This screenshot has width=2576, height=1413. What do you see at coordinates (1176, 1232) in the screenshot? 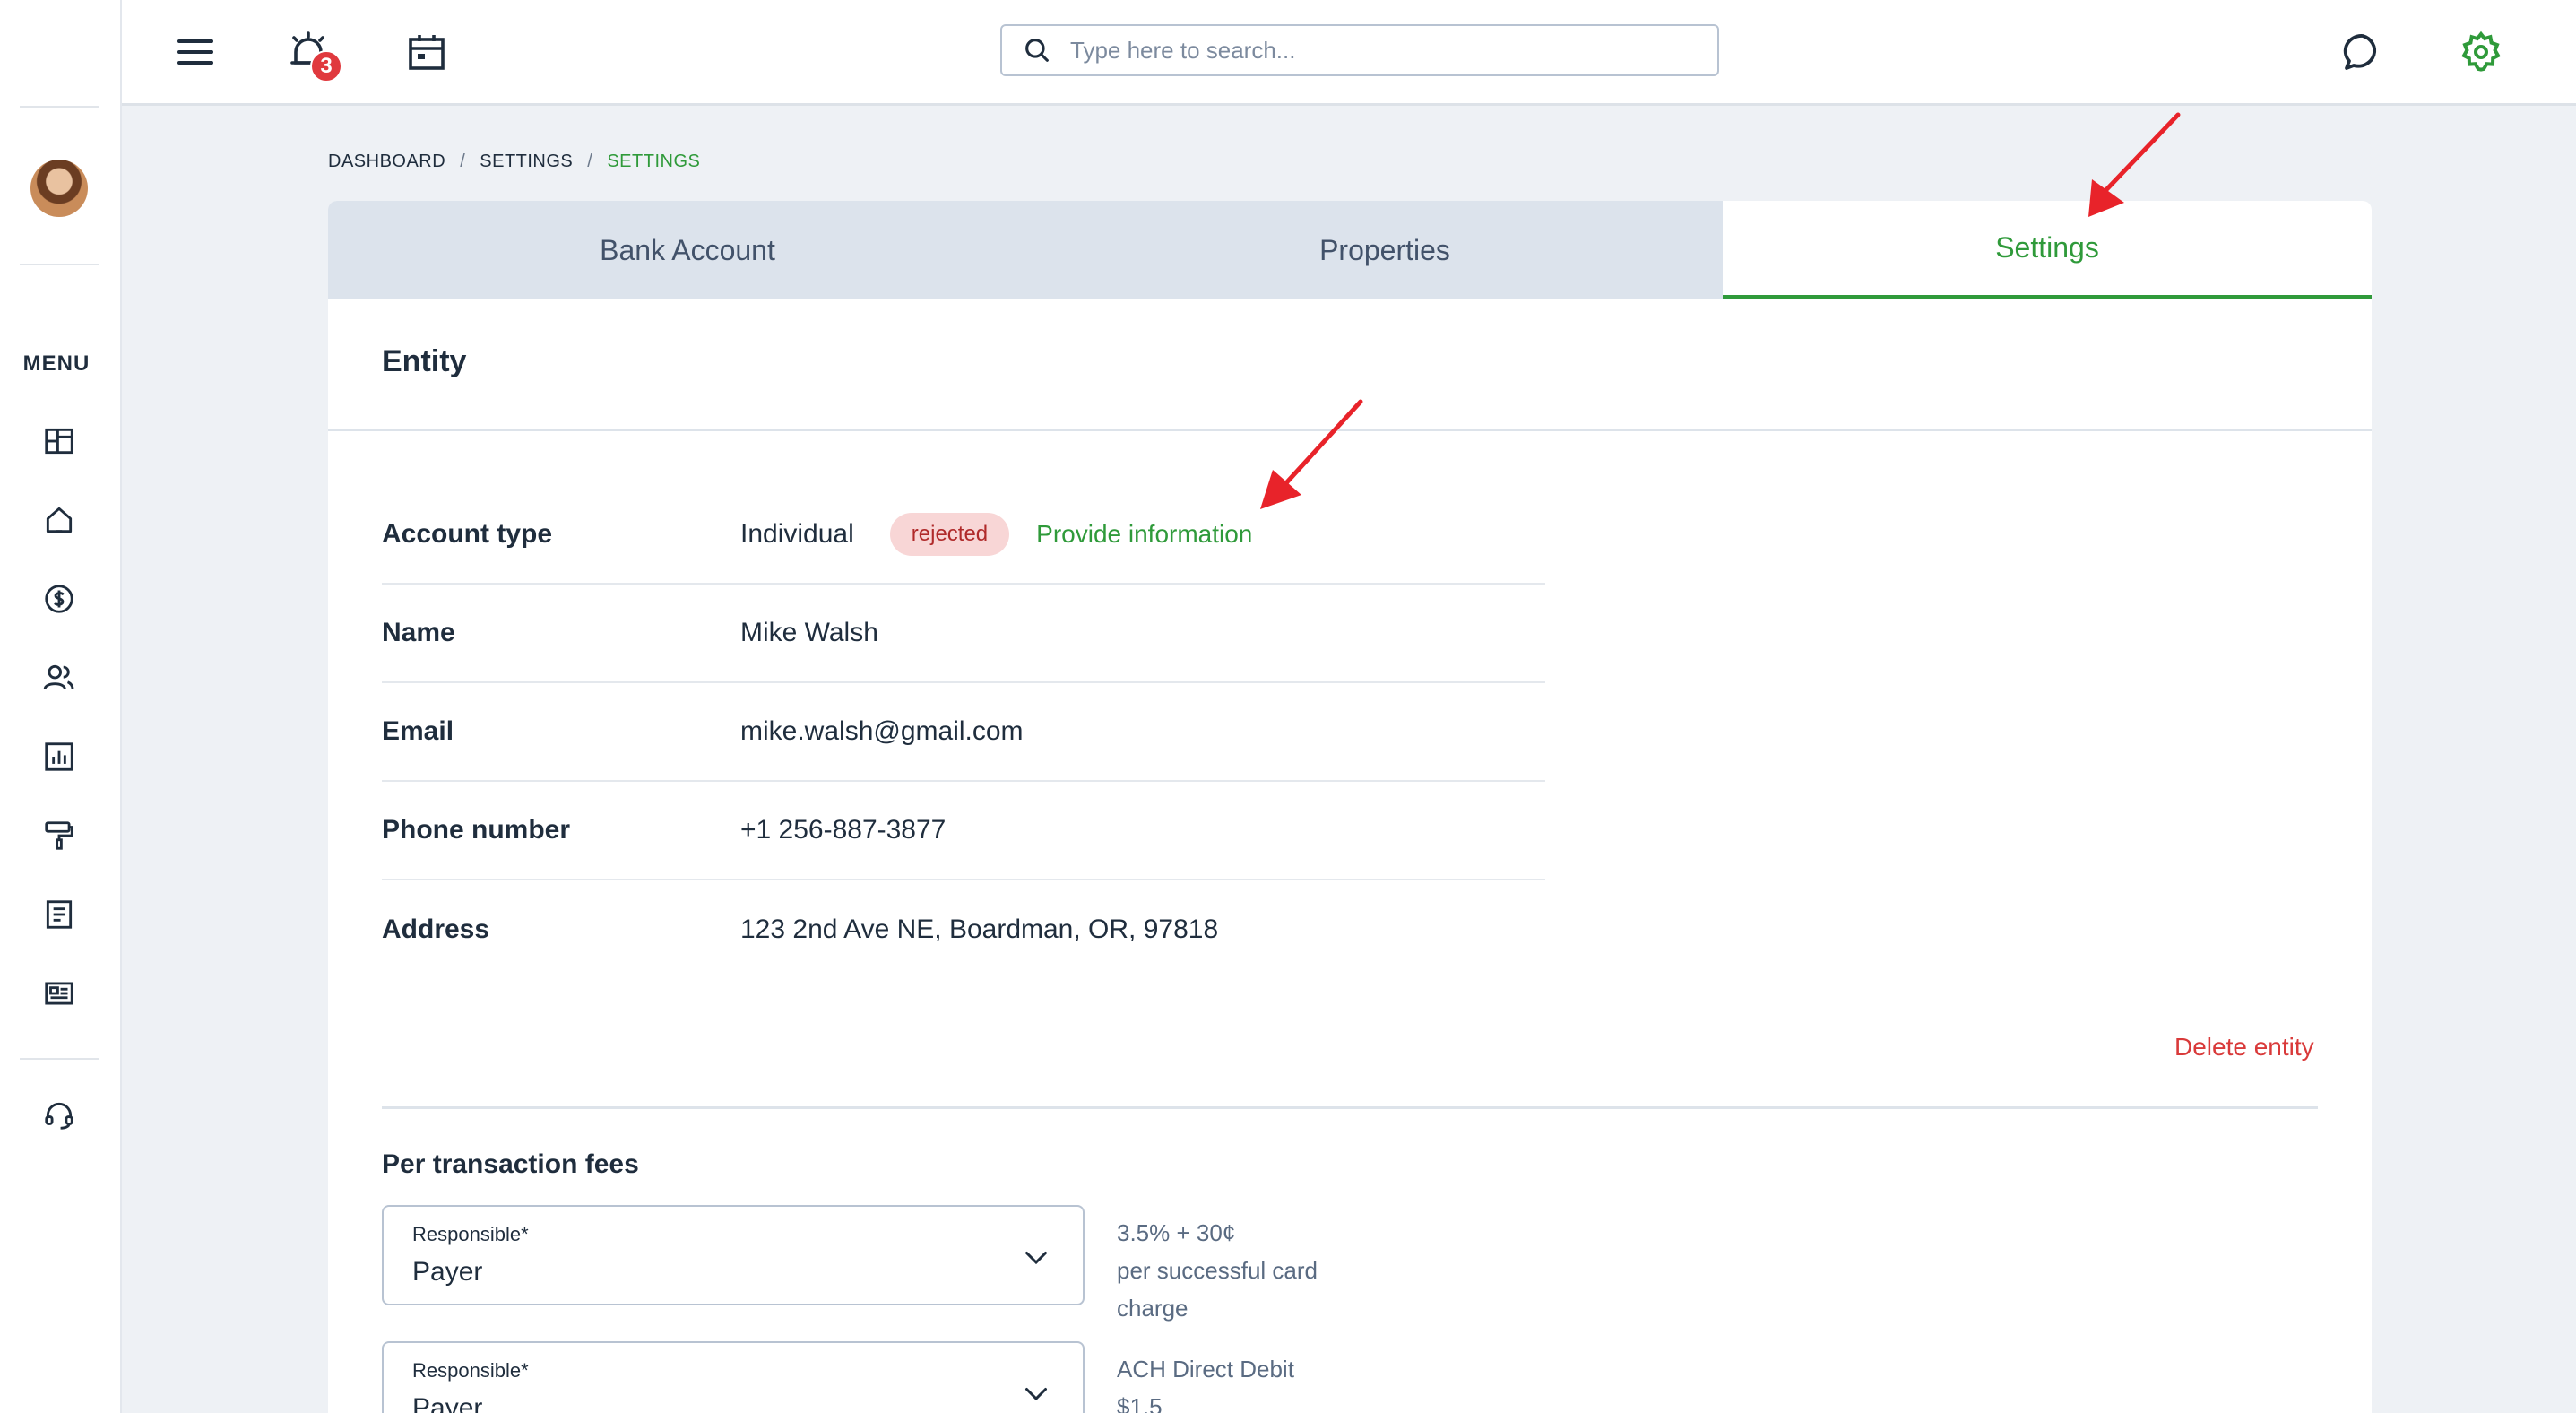
I see `fee-line: 3.5% + 30¢` at bounding box center [1176, 1232].